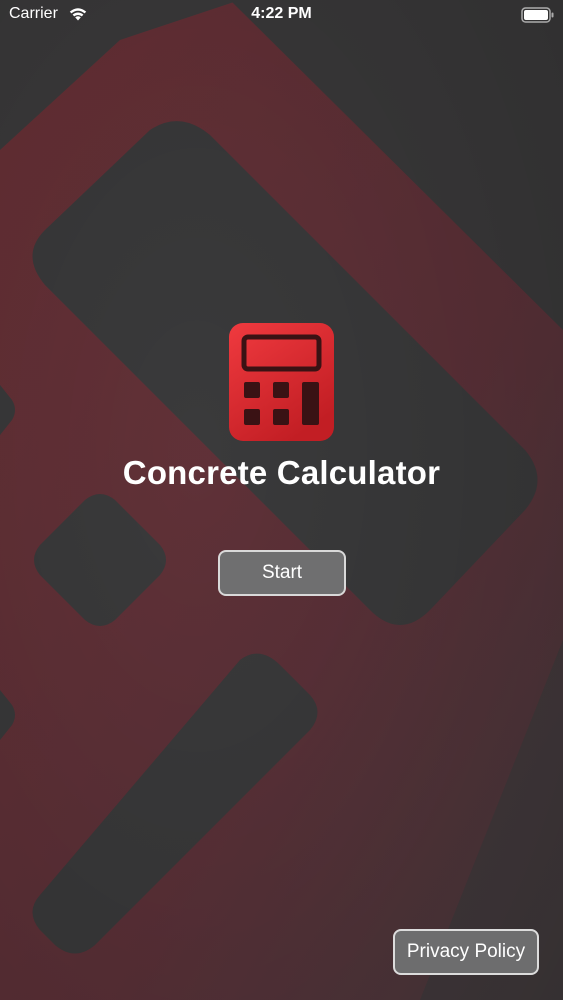 This screenshot has height=1000, width=563. What do you see at coordinates (537, 15) in the screenshot?
I see `battery-icon` at bounding box center [537, 15].